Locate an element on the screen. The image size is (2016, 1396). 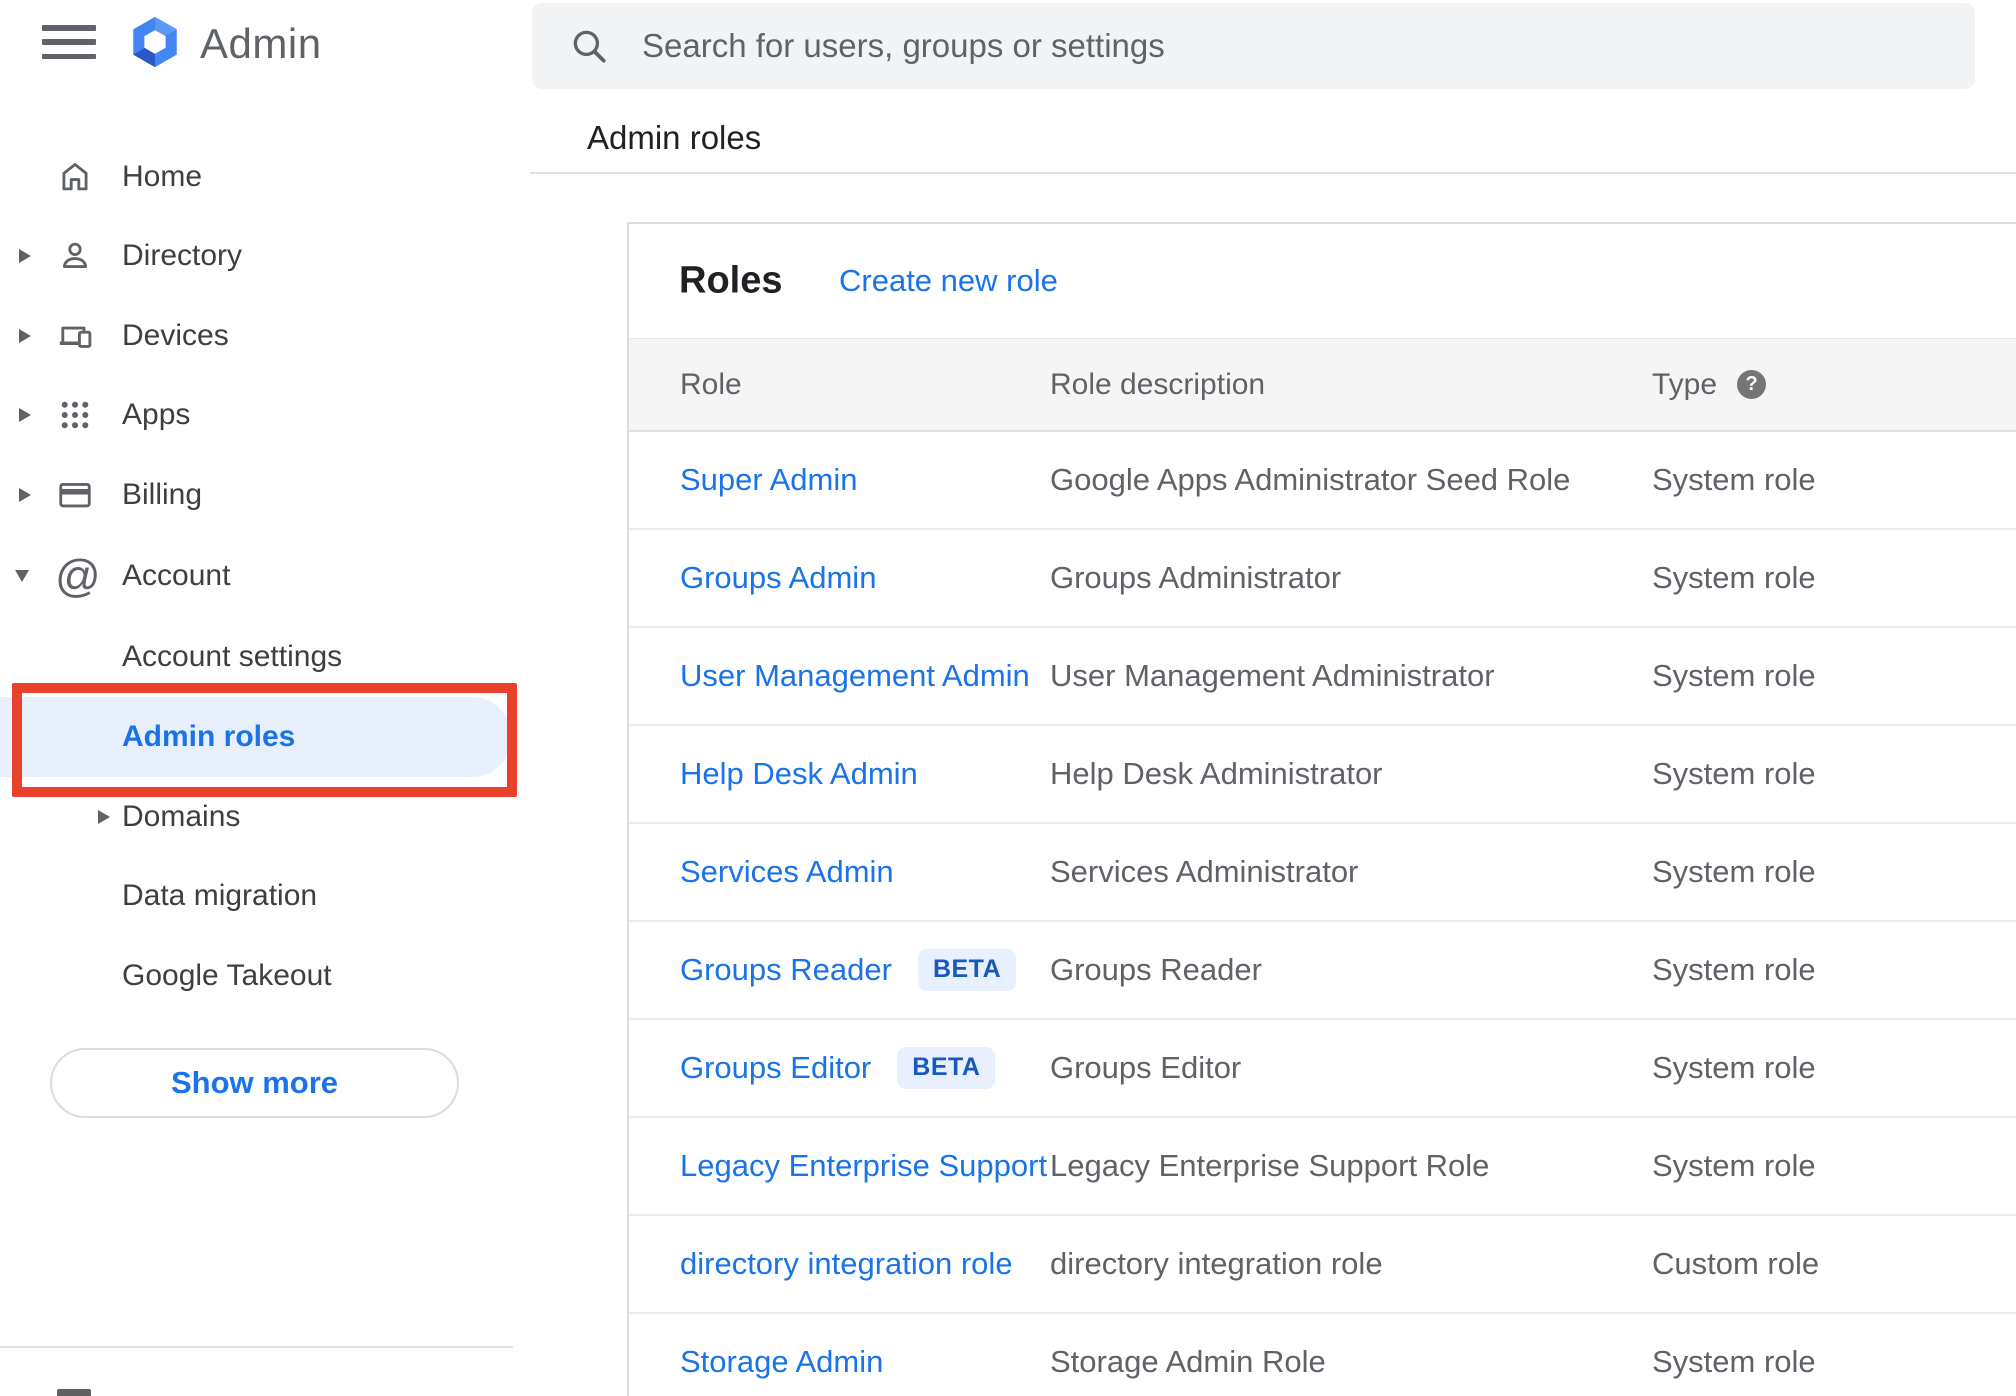
role-link: Super Admin is located at coordinates (769, 480).